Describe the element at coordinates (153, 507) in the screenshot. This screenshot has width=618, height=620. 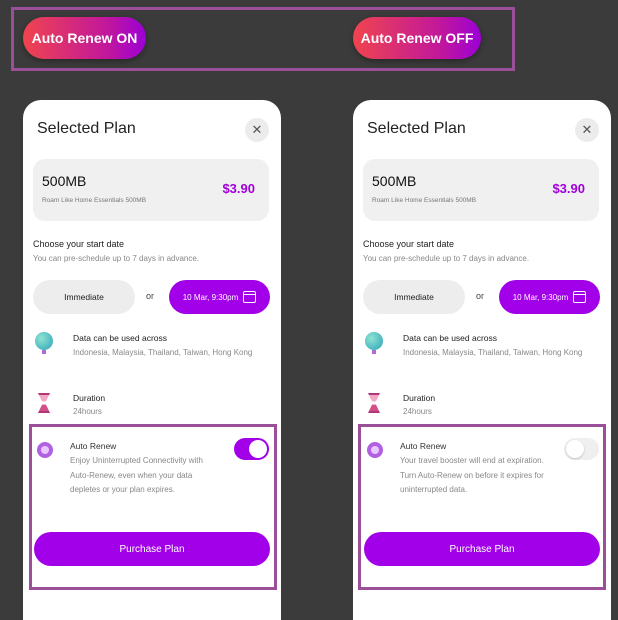
I see `auto-renew-on-highlight-frame` at that location.